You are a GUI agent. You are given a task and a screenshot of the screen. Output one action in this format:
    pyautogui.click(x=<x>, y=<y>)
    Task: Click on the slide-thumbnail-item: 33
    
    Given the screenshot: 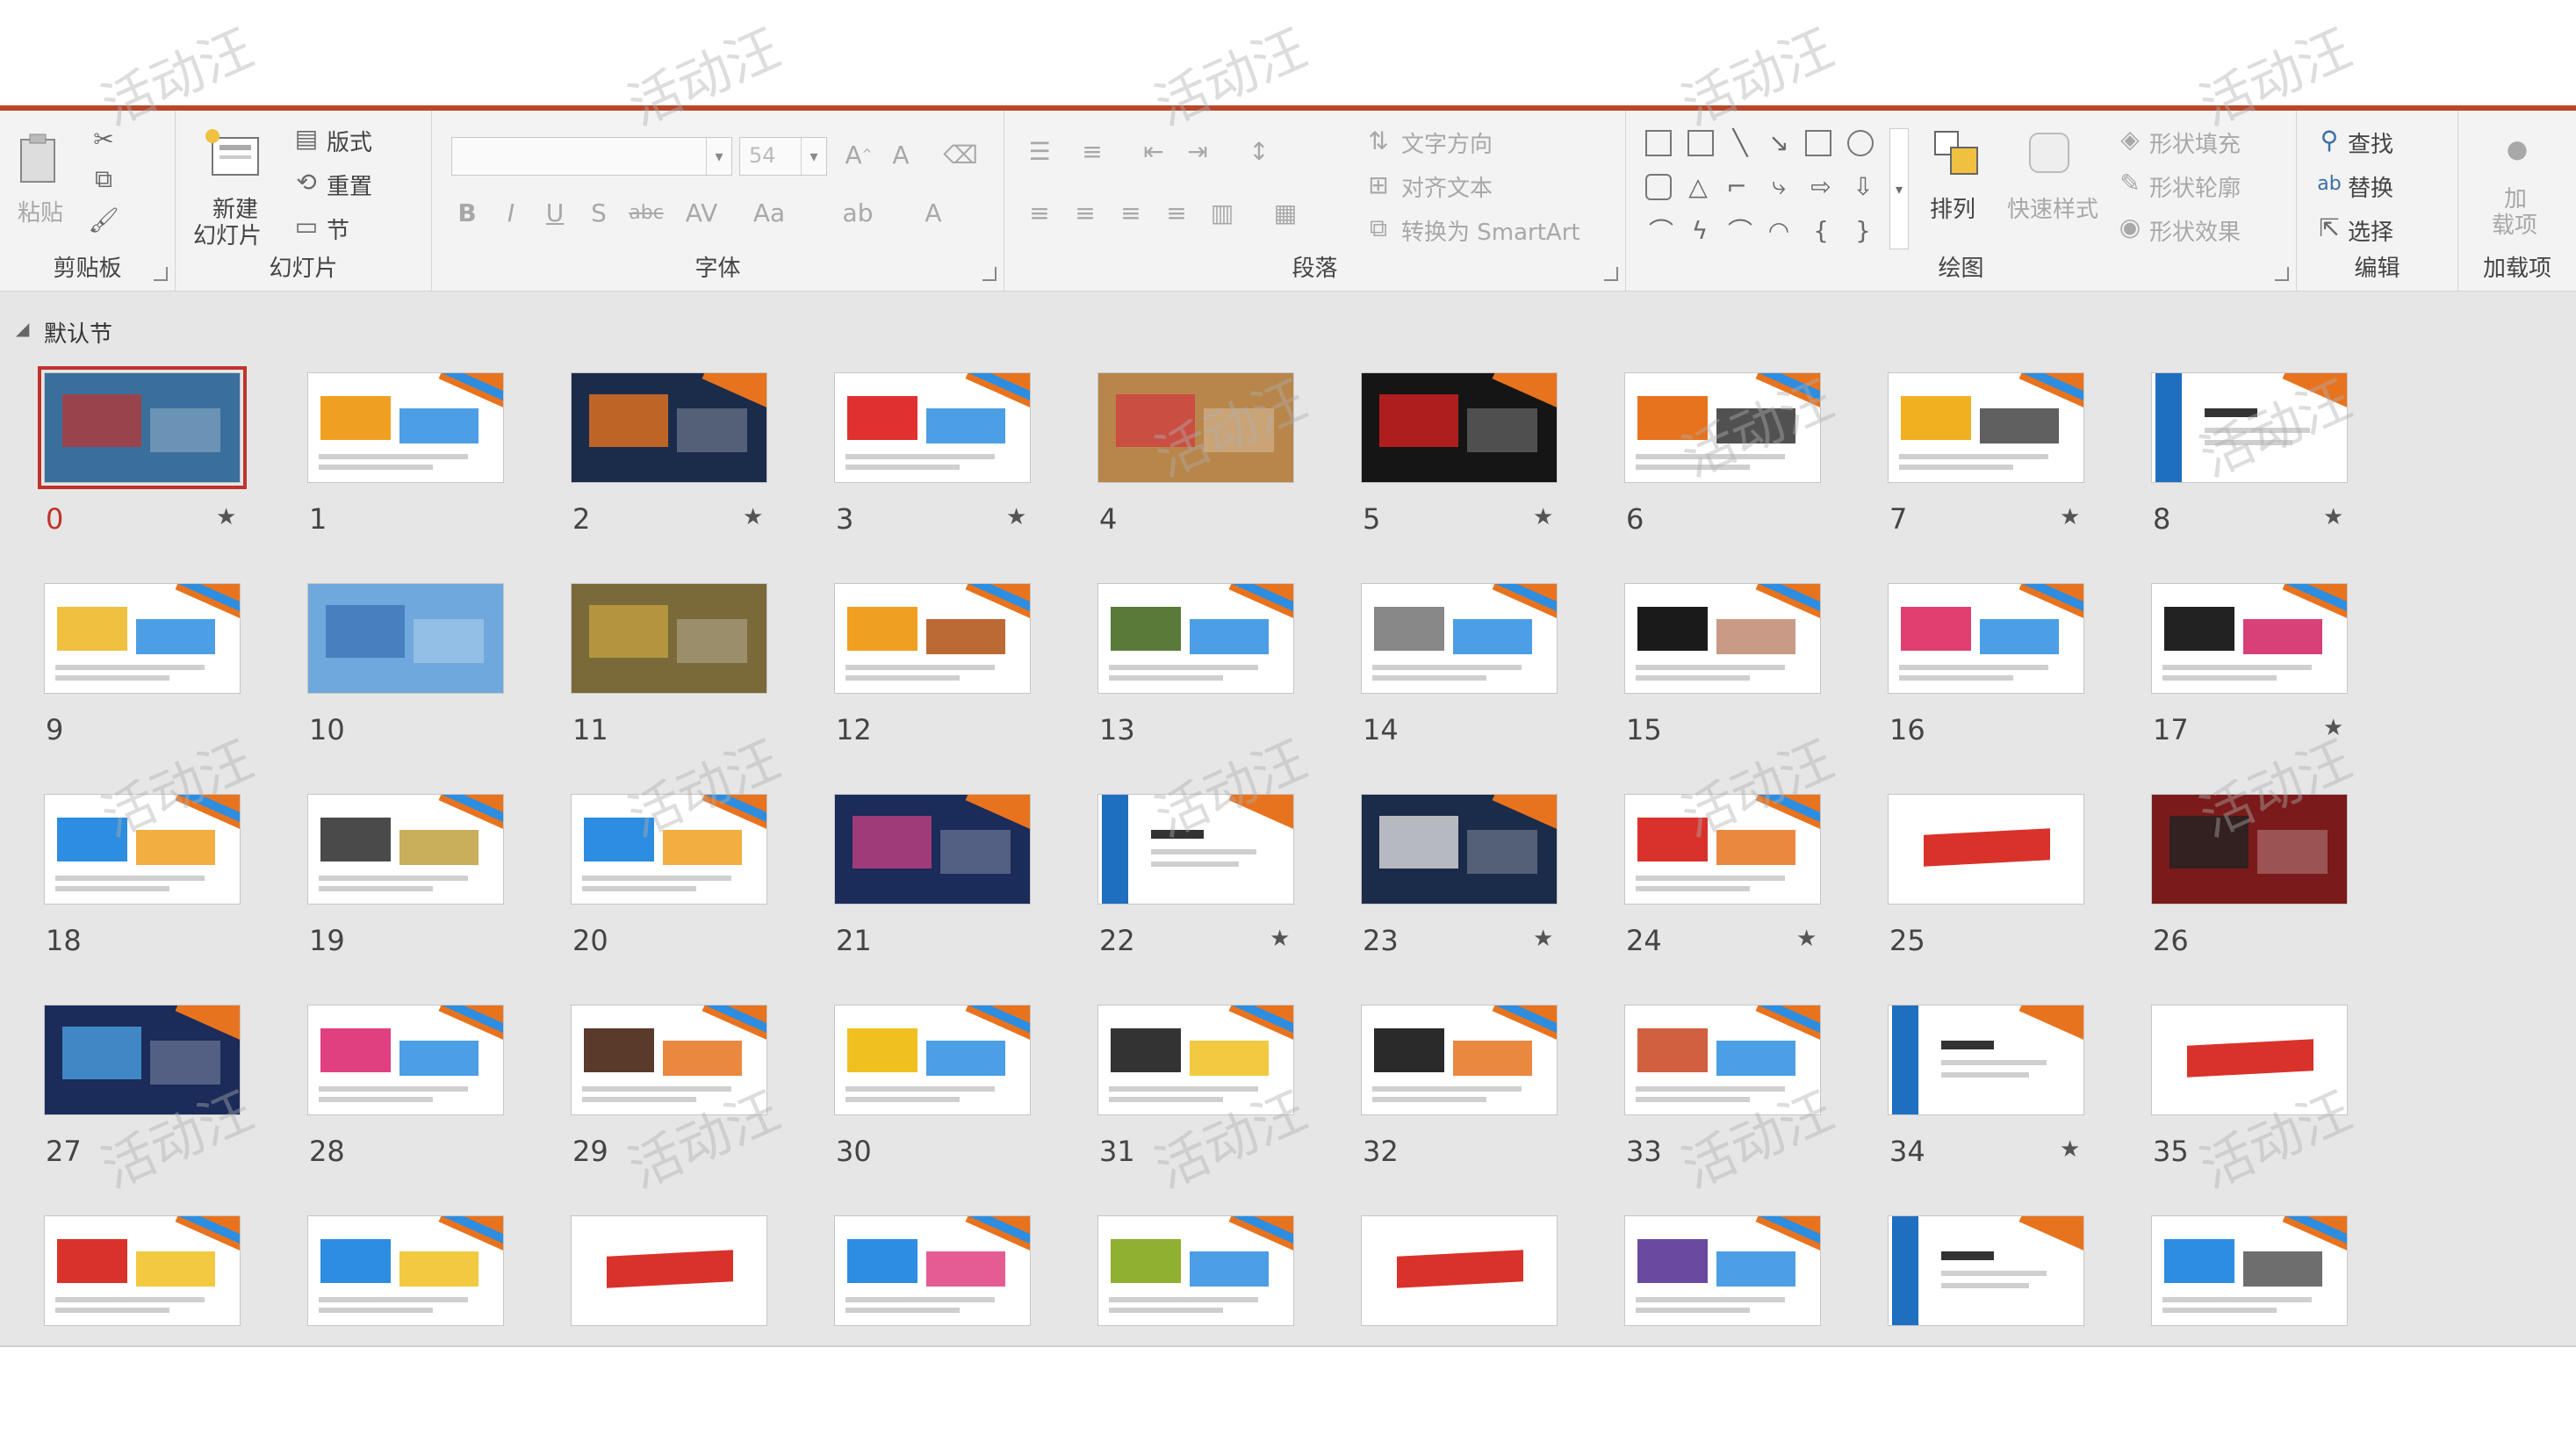 What is the action you would take?
    pyautogui.click(x=1725, y=1088)
    